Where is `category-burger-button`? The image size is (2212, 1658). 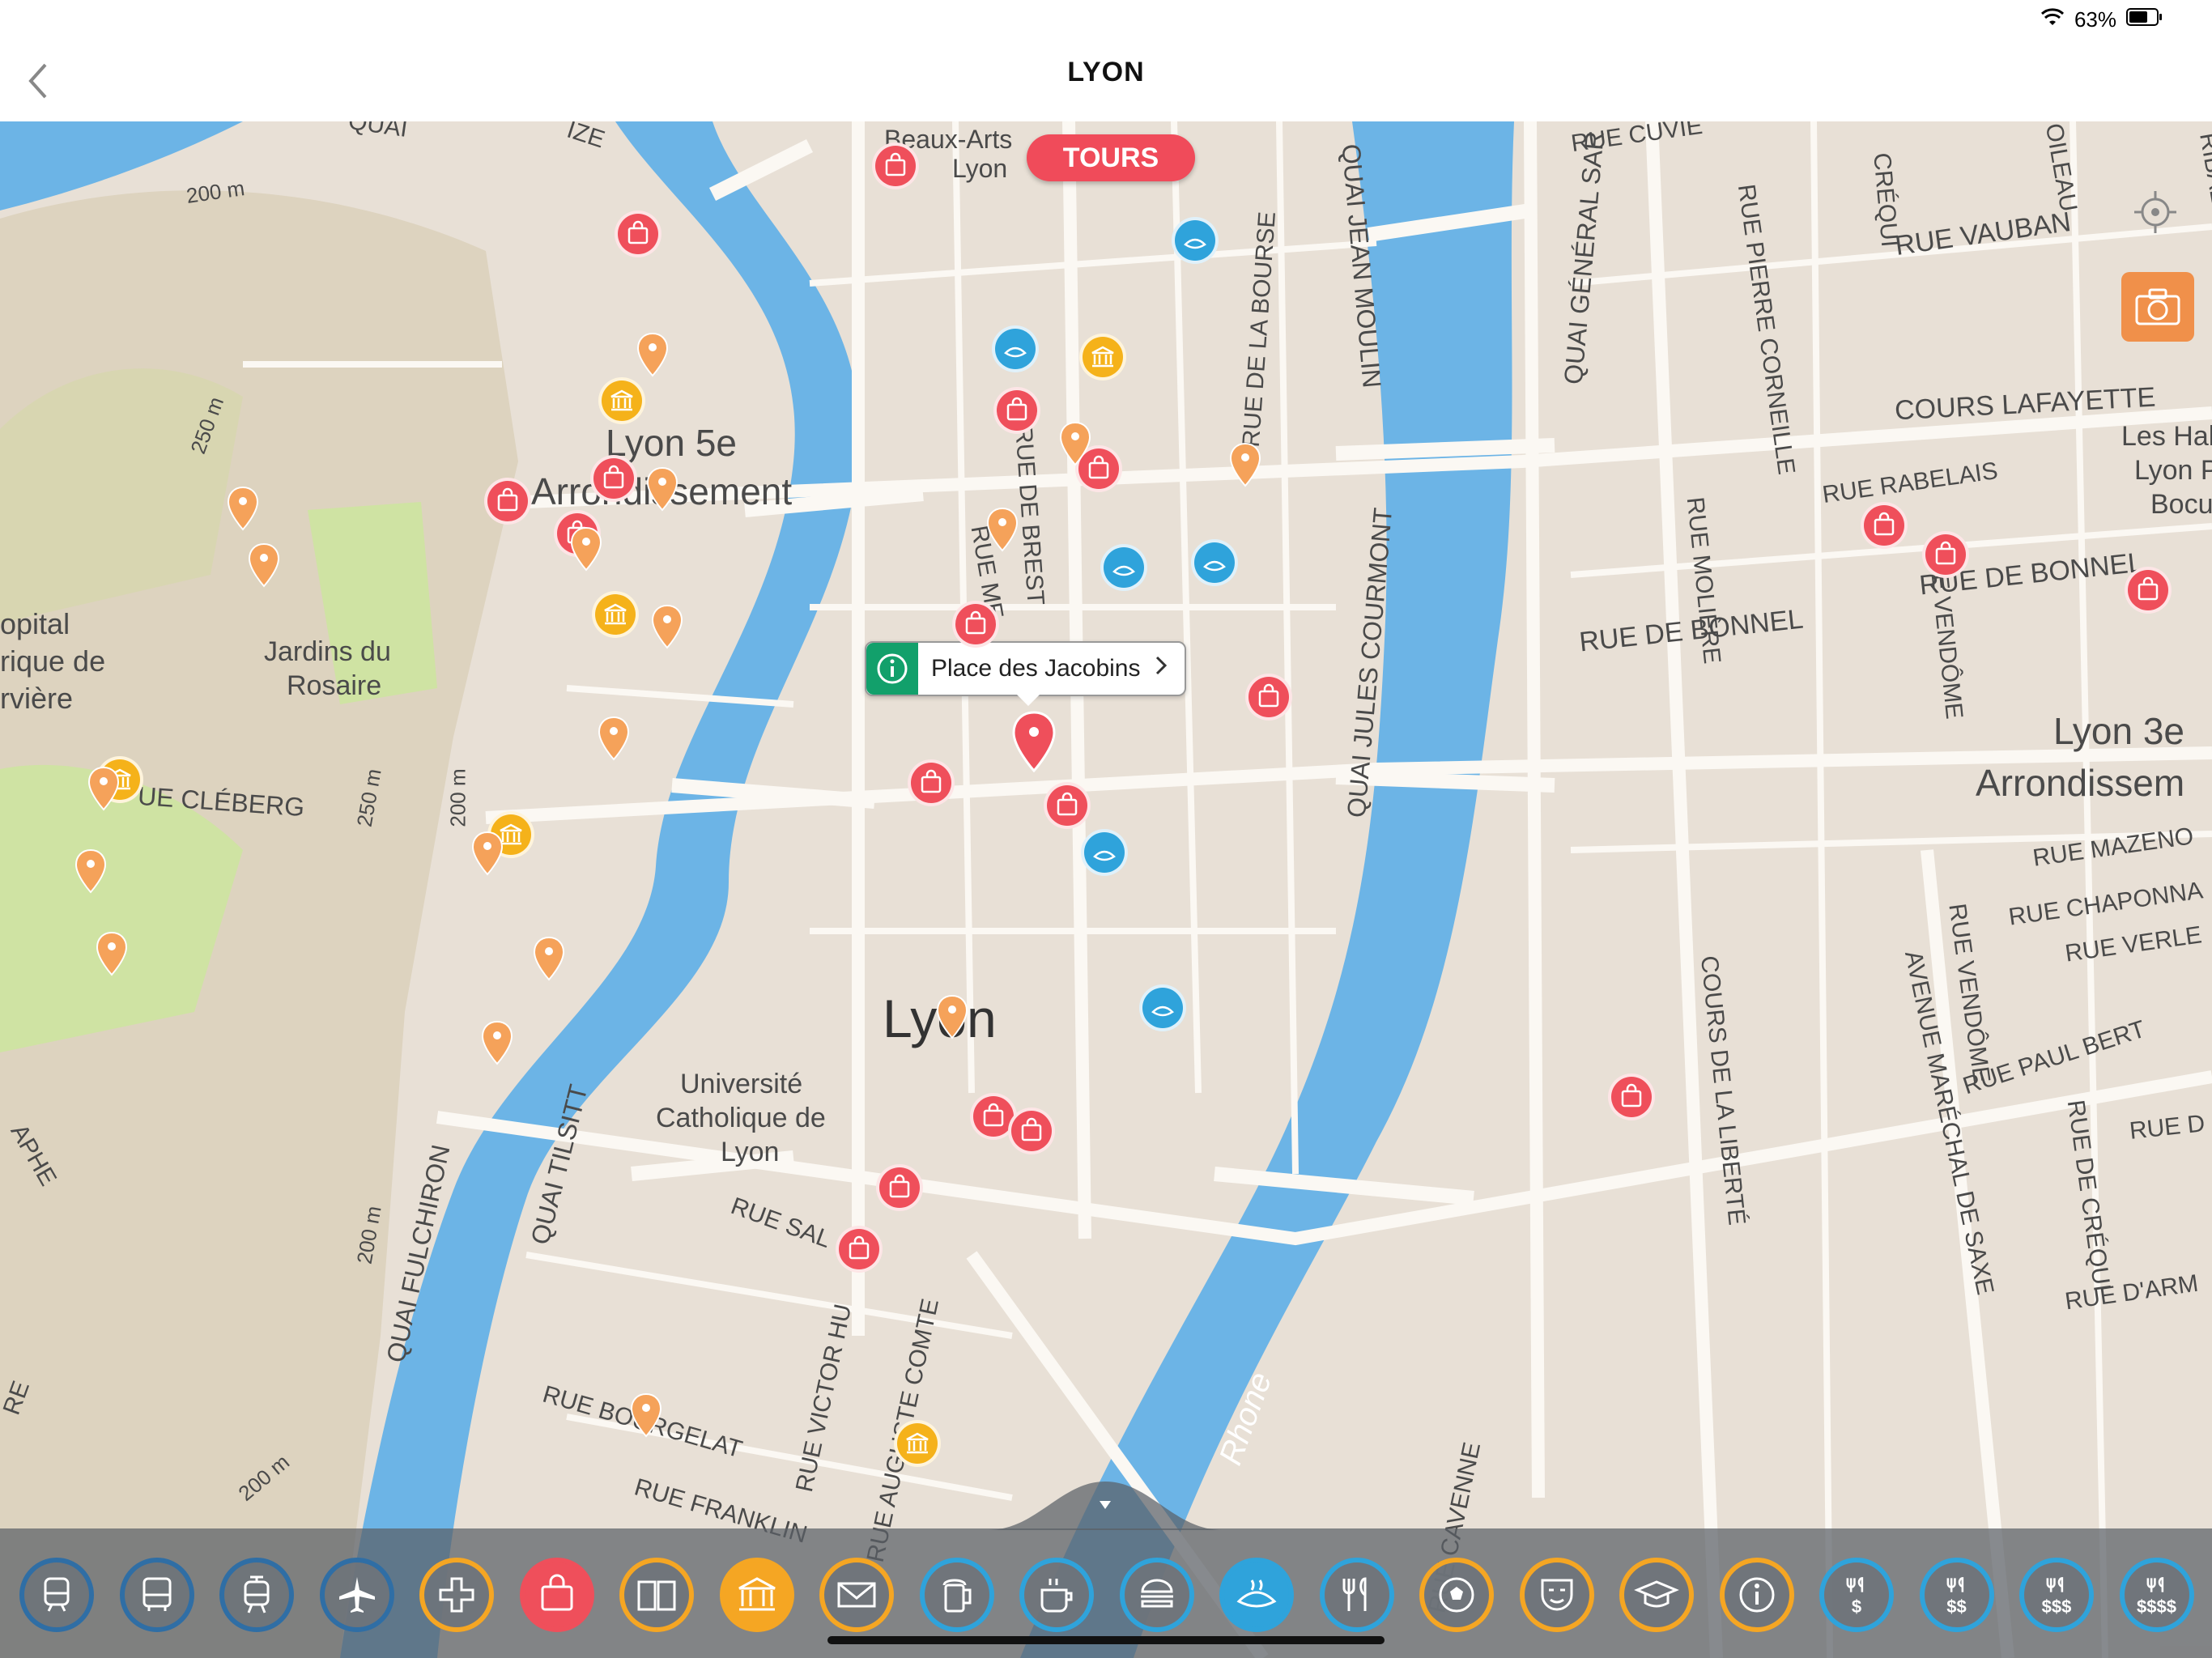
category-burger-button is located at coordinates (1156, 1595).